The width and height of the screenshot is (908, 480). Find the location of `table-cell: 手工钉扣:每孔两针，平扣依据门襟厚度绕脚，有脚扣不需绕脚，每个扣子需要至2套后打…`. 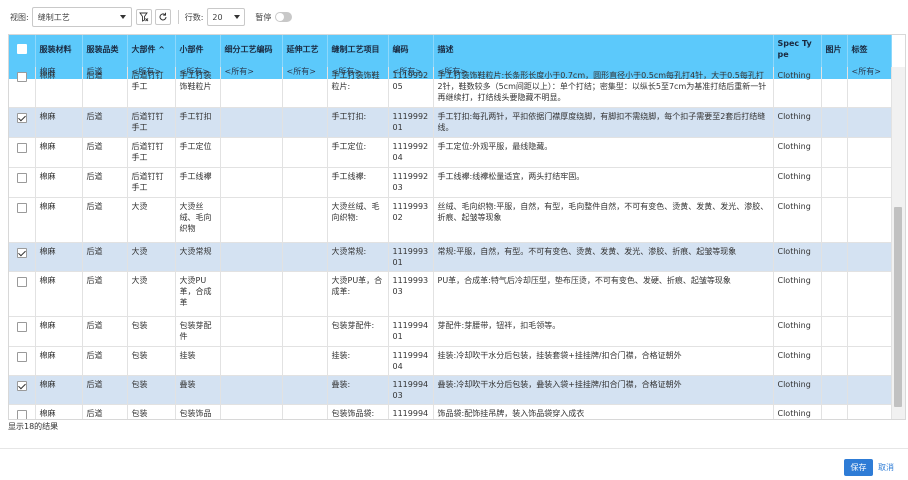

table-cell: 手工钉扣:每孔两针，平扣依据门襟厚度绕脚，有脚扣不需绕脚，每个扣子需要至2套后打… is located at coordinates (603, 122).